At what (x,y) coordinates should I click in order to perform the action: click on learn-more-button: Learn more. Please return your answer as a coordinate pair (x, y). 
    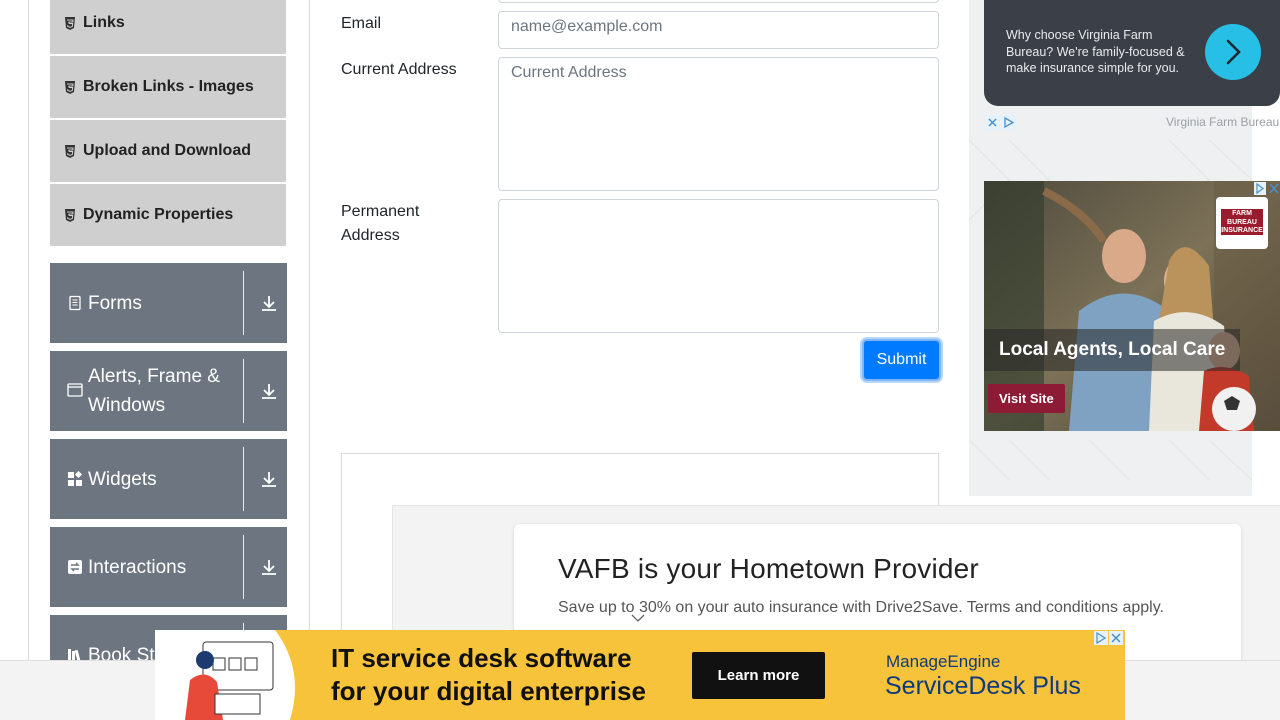
    Looking at the image, I should click on (758, 675).